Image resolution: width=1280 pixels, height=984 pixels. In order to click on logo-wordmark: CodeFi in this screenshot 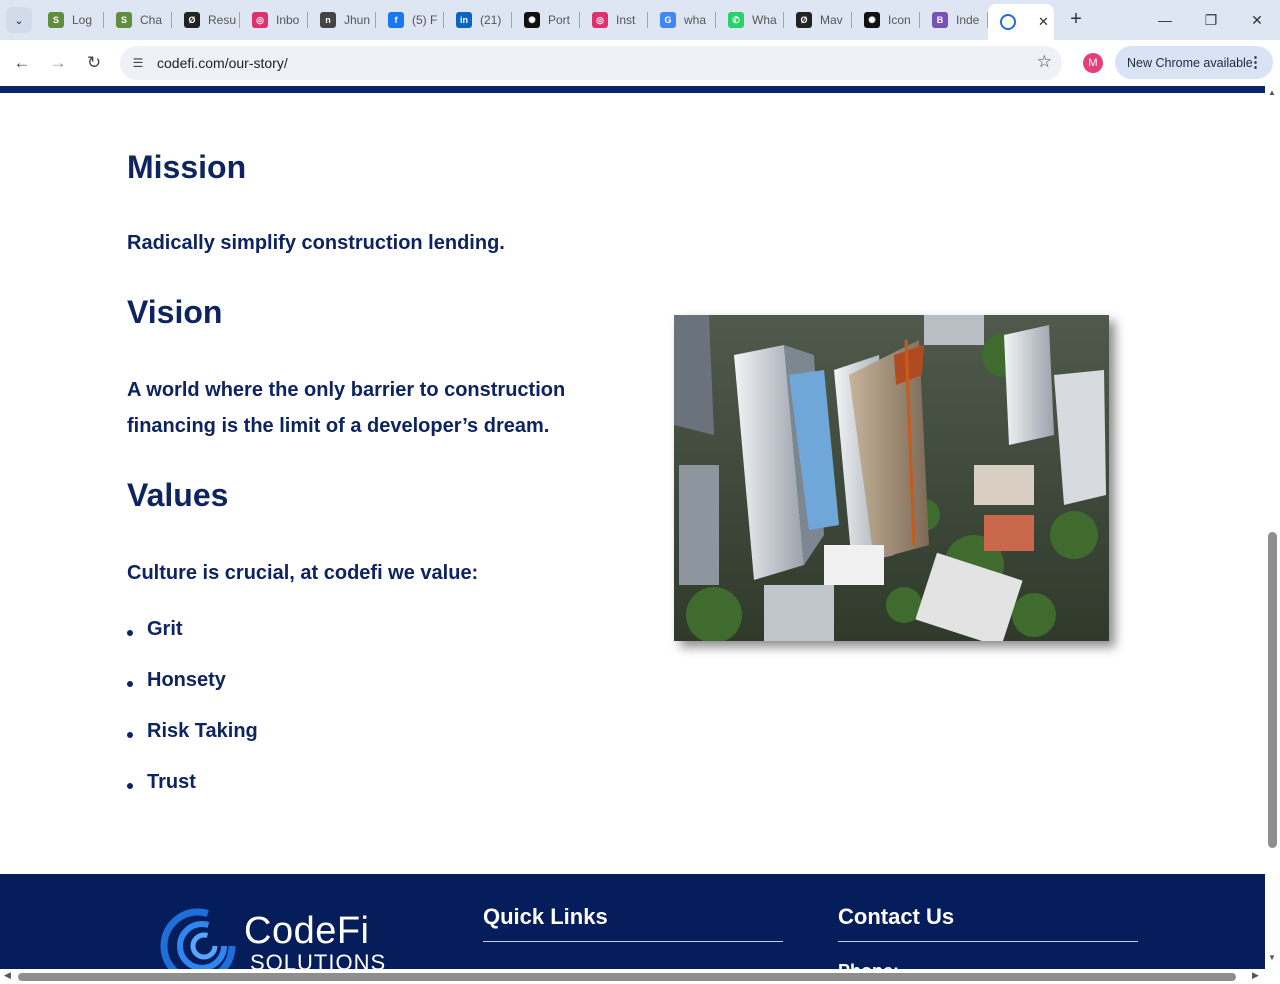, I will do `click(307, 931)`.